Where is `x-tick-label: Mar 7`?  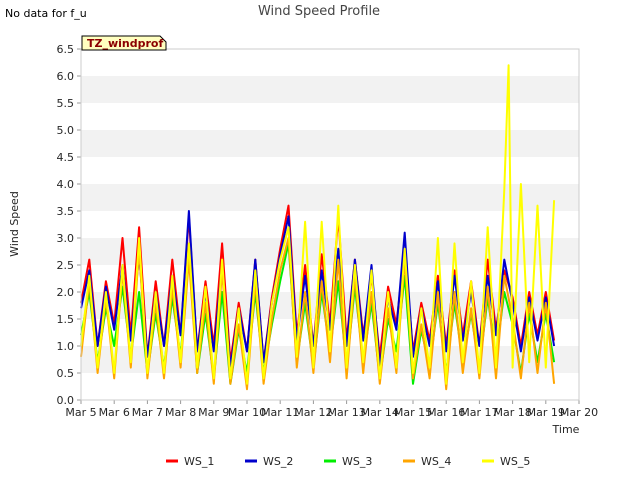 x-tick-label: Mar 7 is located at coordinates (147, 412).